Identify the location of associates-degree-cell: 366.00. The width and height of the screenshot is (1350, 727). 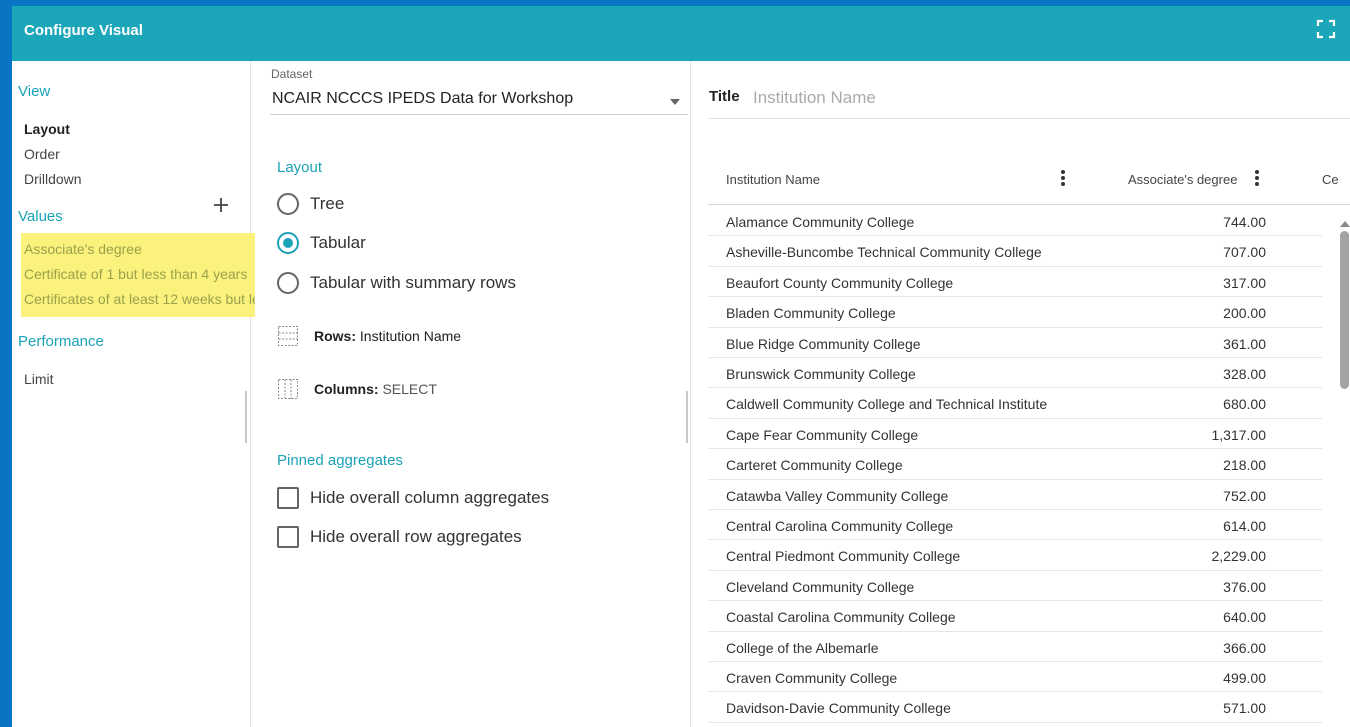
(1244, 647).